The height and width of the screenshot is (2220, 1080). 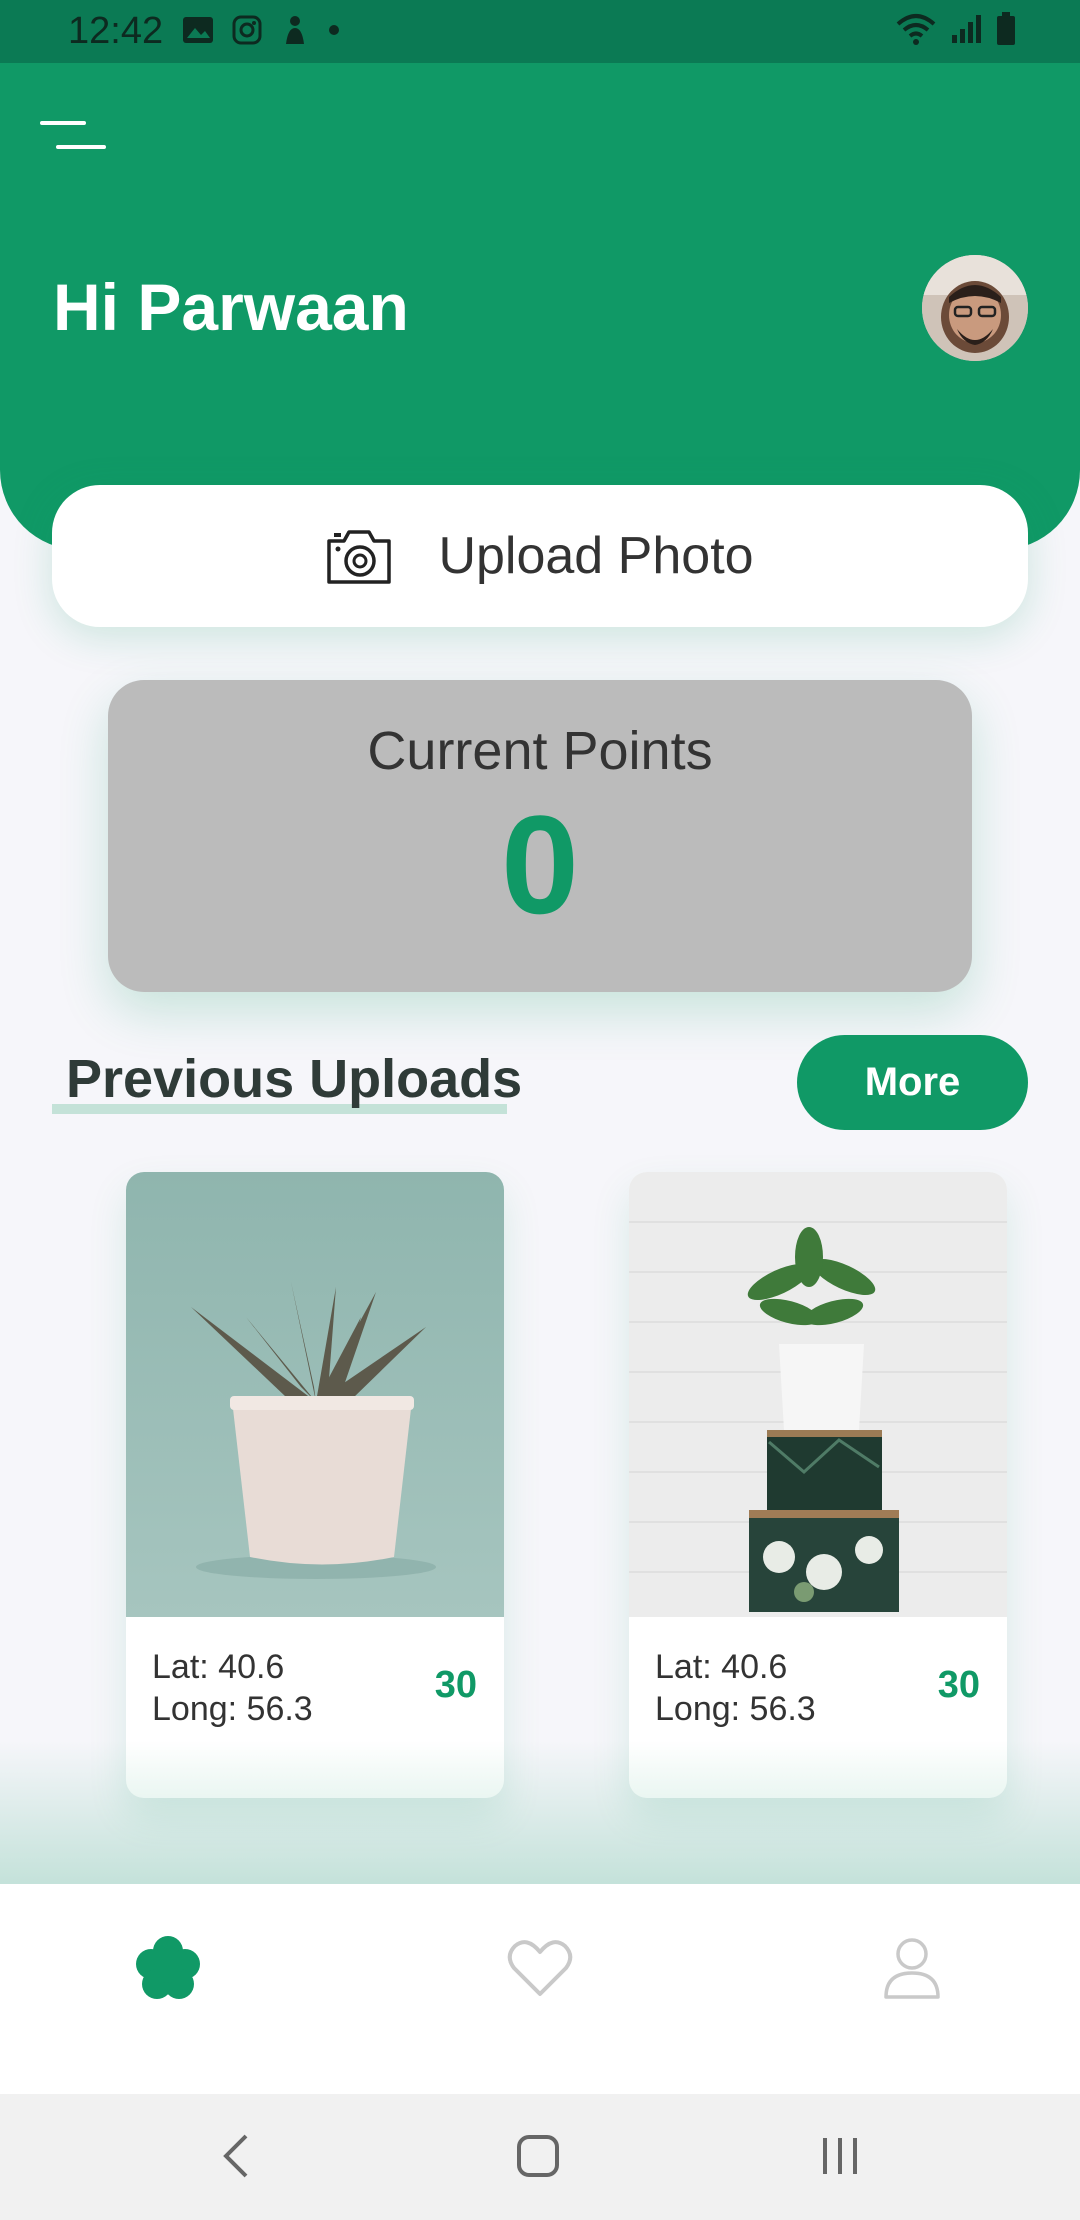 I want to click on wifi-icon, so click(x=916, y=29).